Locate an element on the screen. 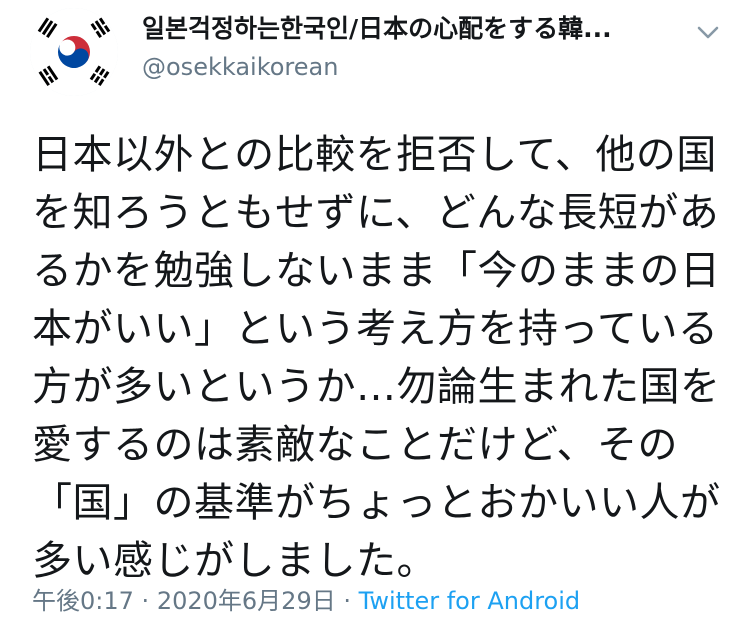 Image resolution: width=750 pixels, height=642 pixels. tweet-menu-button is located at coordinates (708, 32).